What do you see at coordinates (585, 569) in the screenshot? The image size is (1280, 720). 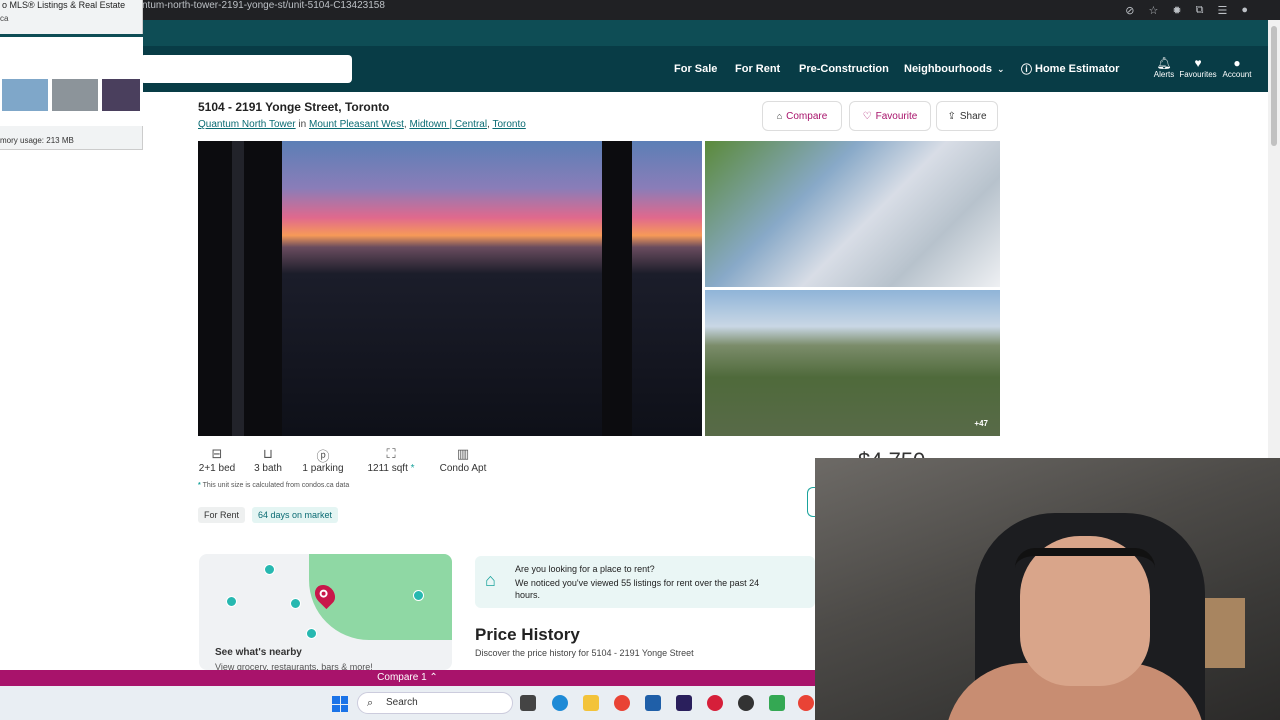 I see `rent-prompt-question: Are you looking for a place to rent?` at bounding box center [585, 569].